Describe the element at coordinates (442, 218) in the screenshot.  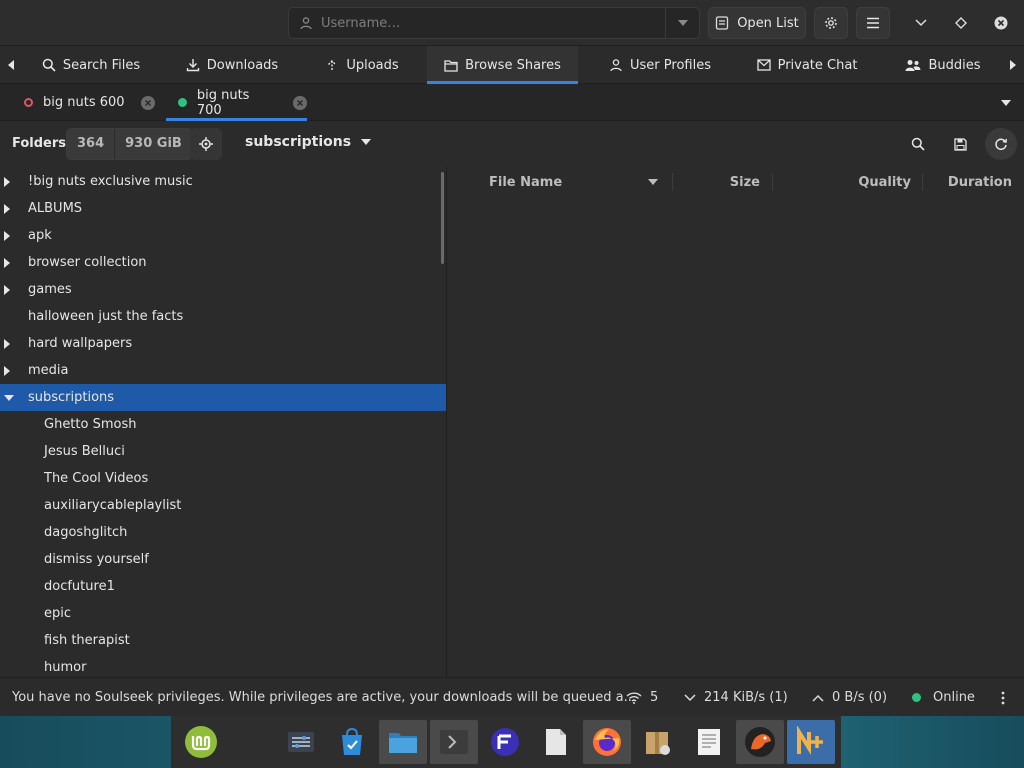
I see `tree-scrollbar` at that location.